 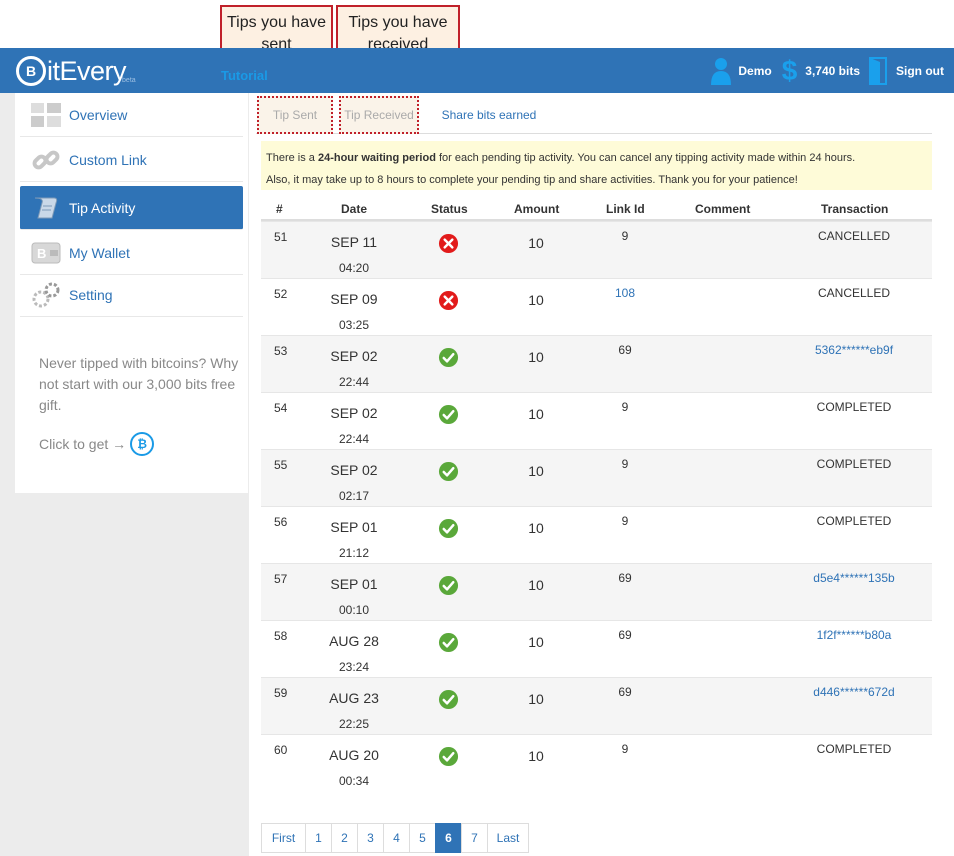 What do you see at coordinates (354, 610) in the screenshot?
I see `row-time: 00:10` at bounding box center [354, 610].